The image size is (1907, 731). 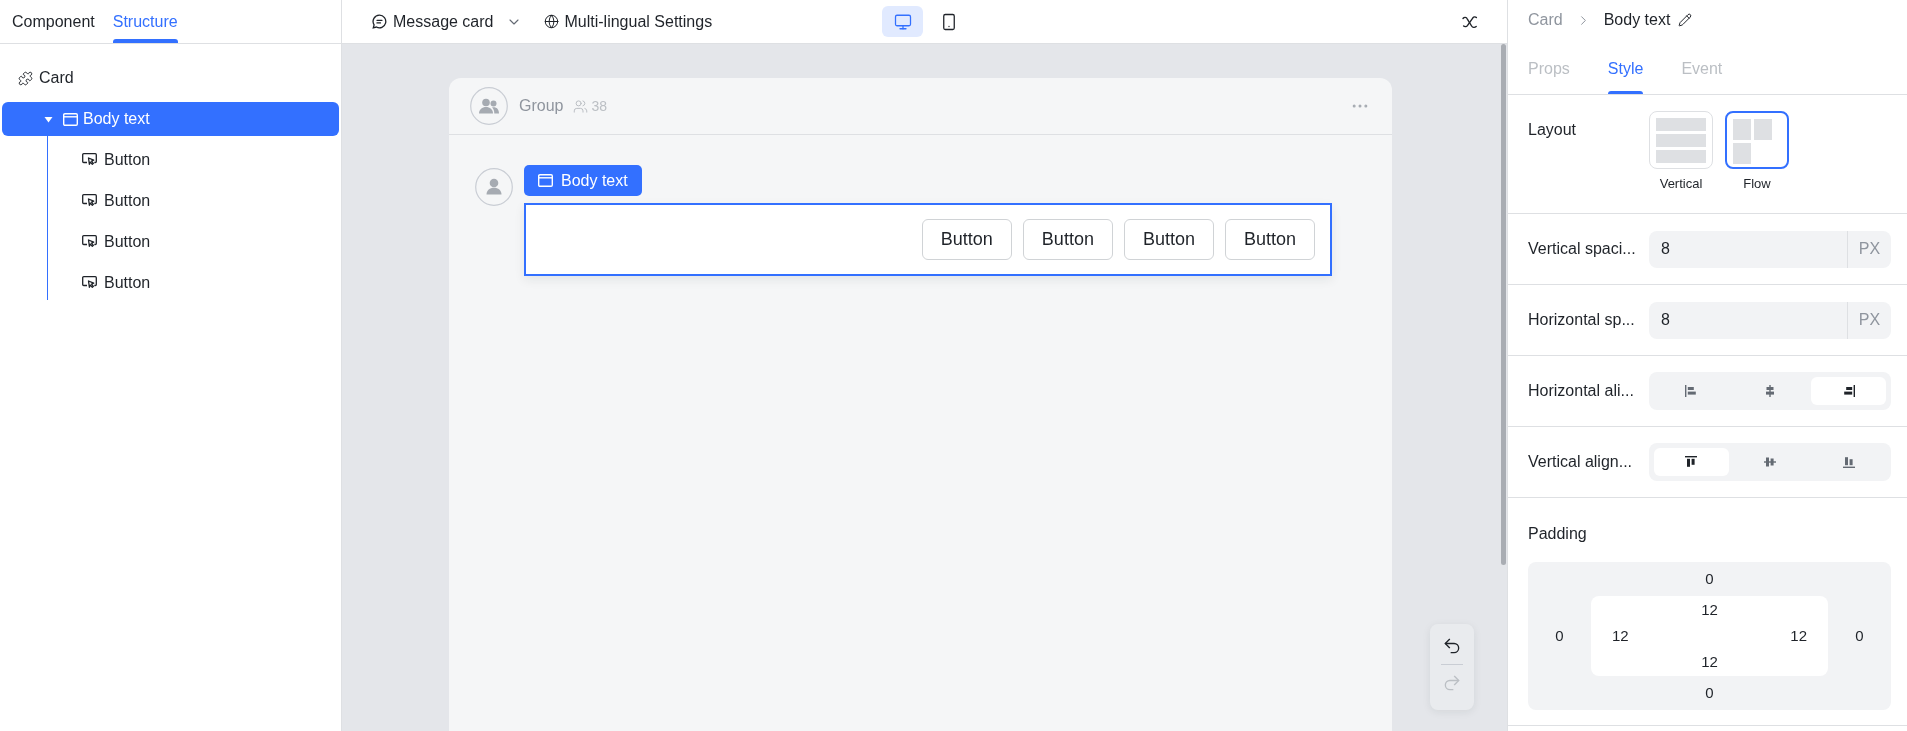 I want to click on property-label: Padding, so click(x=1558, y=534).